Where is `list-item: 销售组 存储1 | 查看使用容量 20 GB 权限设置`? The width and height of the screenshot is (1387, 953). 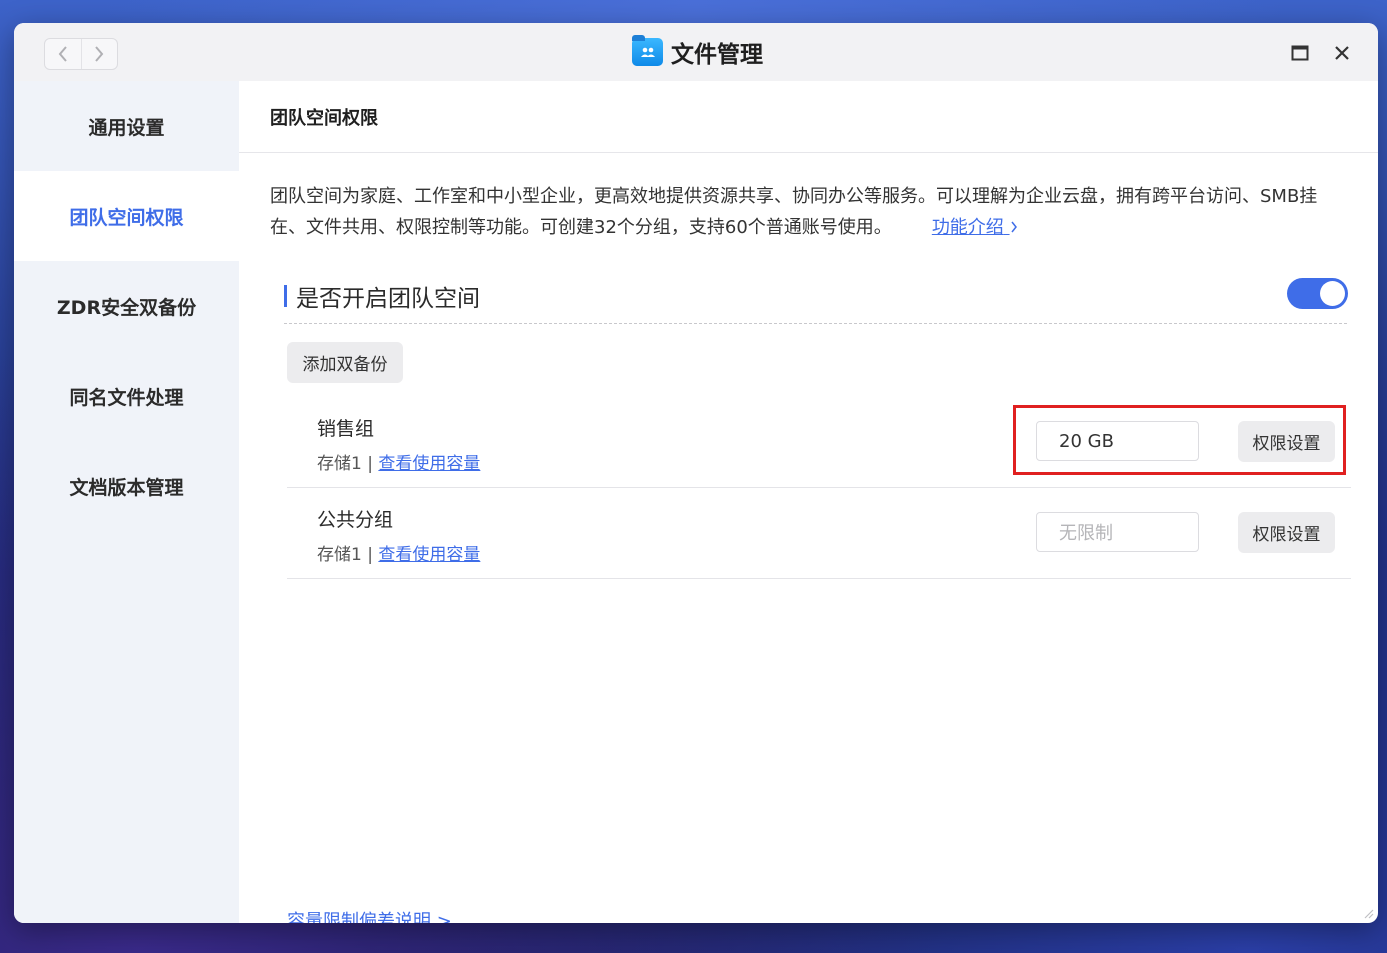
list-item: 销售组 存储1 | 查看使用容量 20 GB 权限设置 is located at coordinates (819, 442).